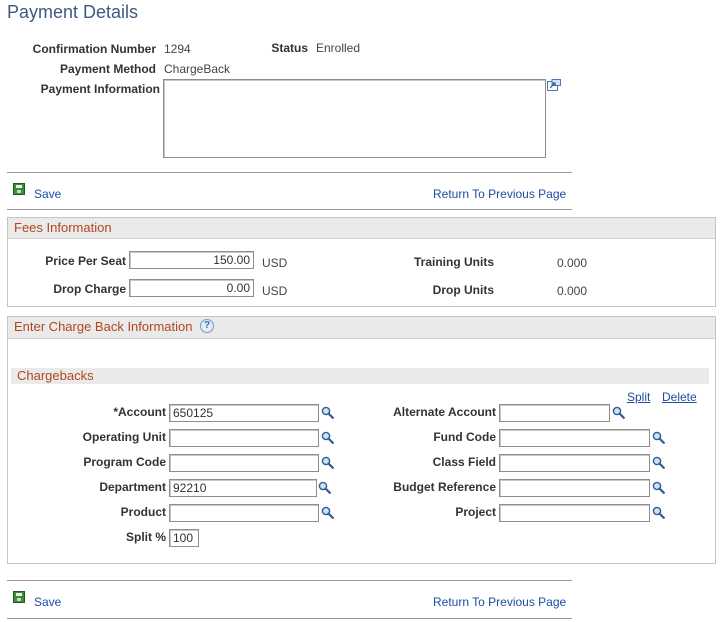 This screenshot has width=721, height=622. What do you see at coordinates (191, 260) in the screenshot?
I see `price-per-seat-input: 150.00` at bounding box center [191, 260].